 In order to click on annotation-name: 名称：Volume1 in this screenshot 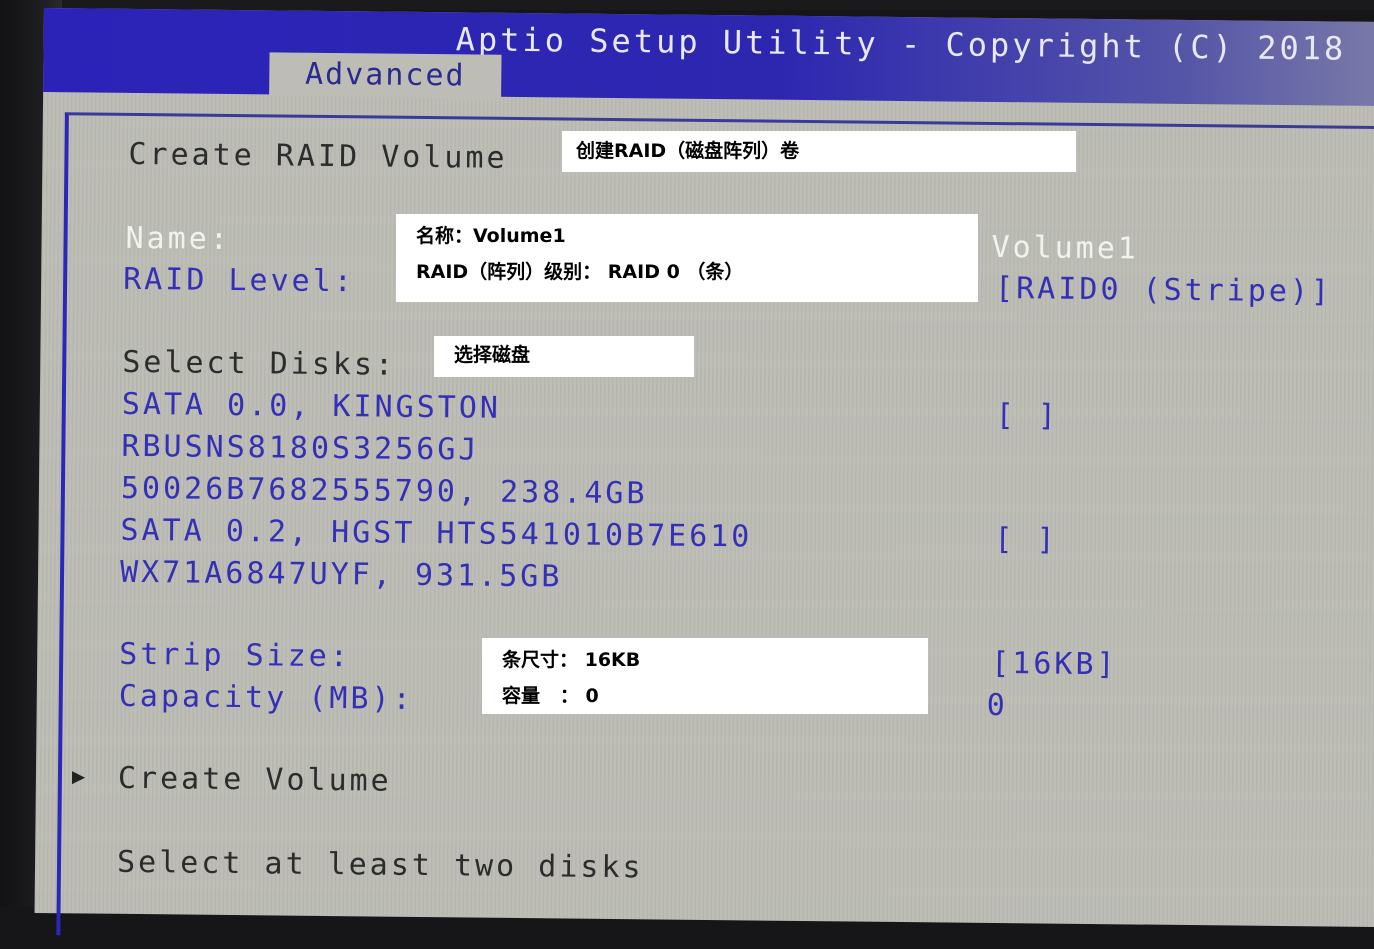, I will do `click(491, 236)`.